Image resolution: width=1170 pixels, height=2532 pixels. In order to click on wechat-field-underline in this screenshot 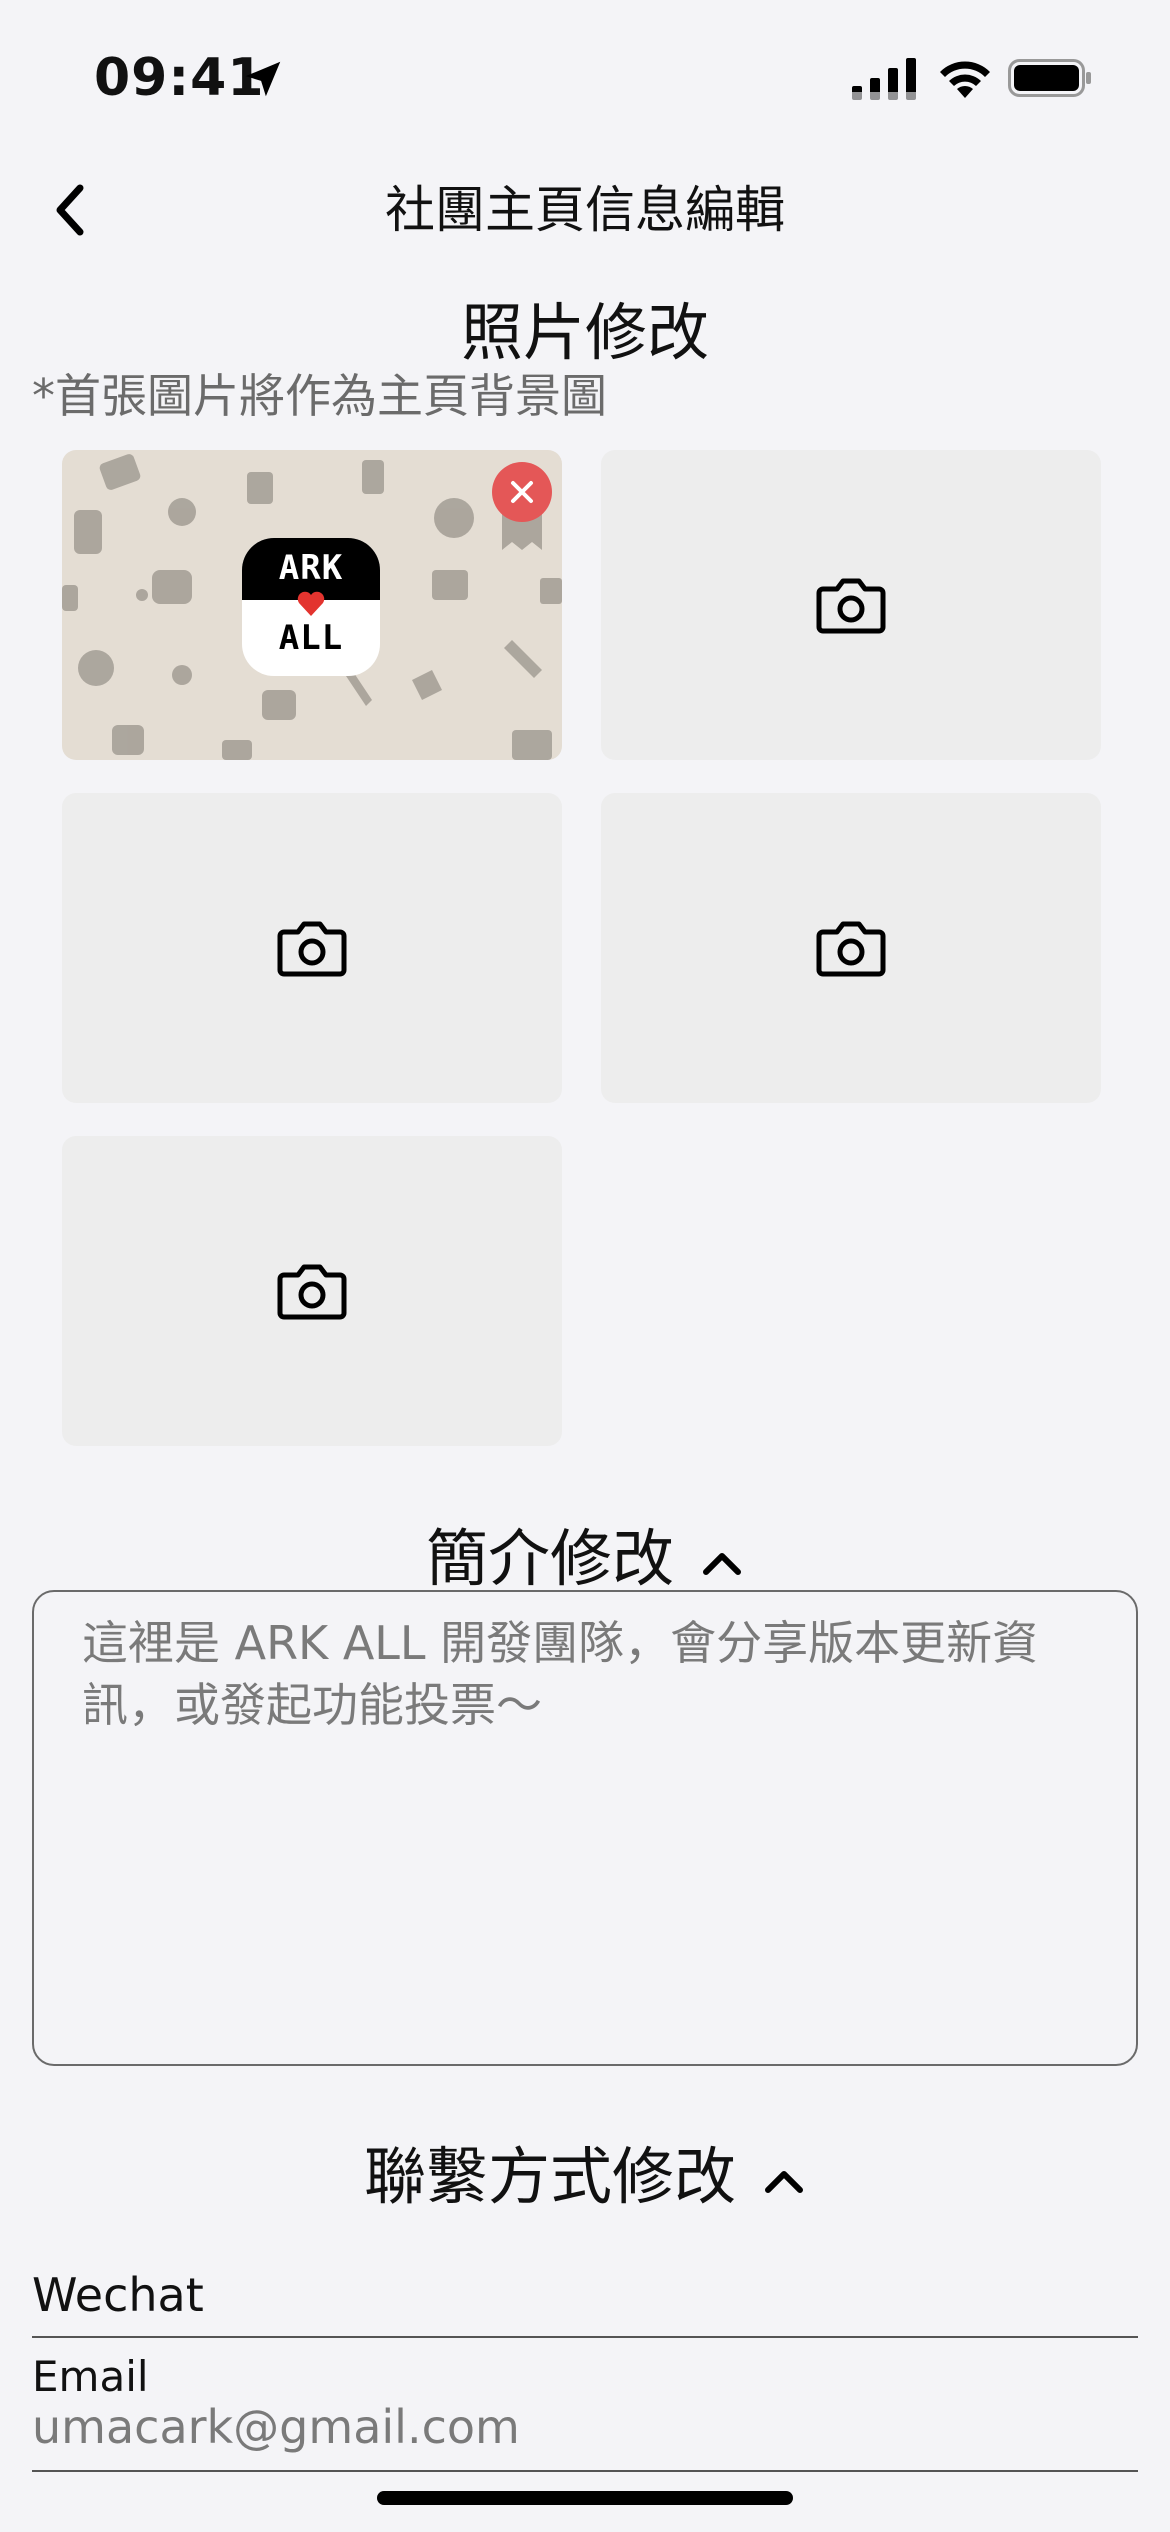, I will do `click(585, 2337)`.